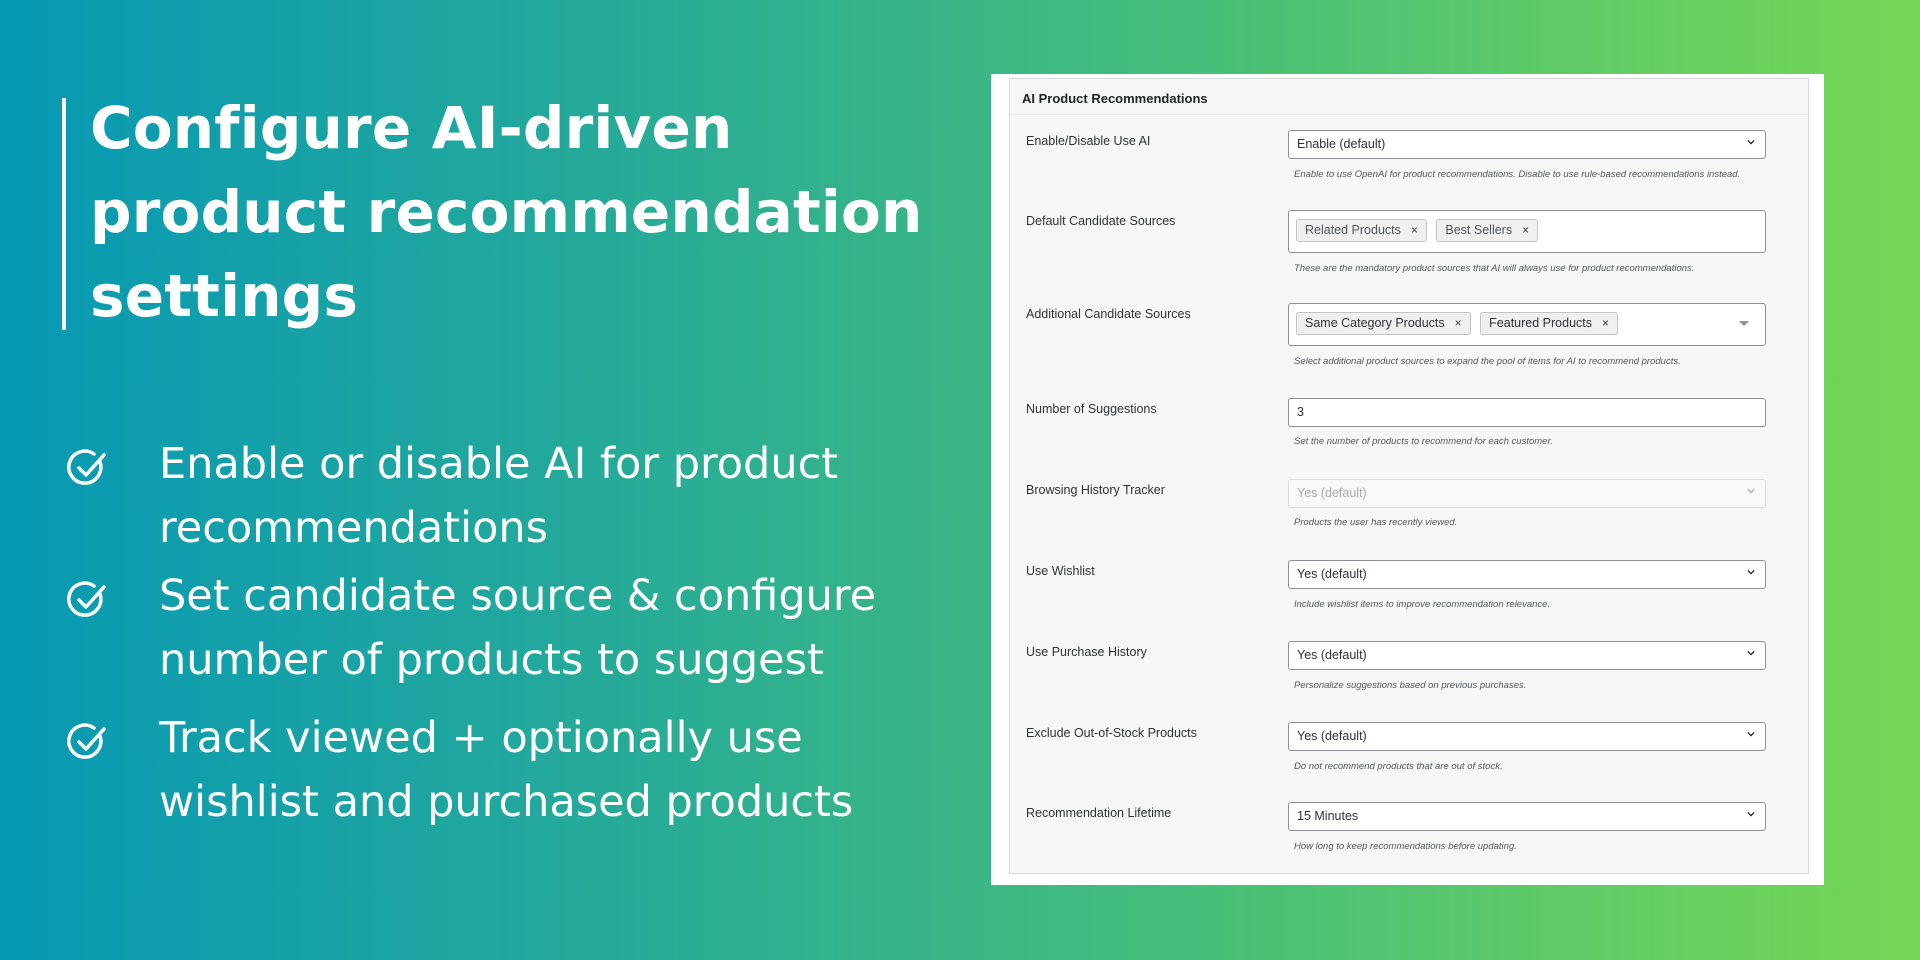 This screenshot has height=960, width=1920. Describe the element at coordinates (1328, 816) in the screenshot. I see `select-value: 15 Minutes` at that location.